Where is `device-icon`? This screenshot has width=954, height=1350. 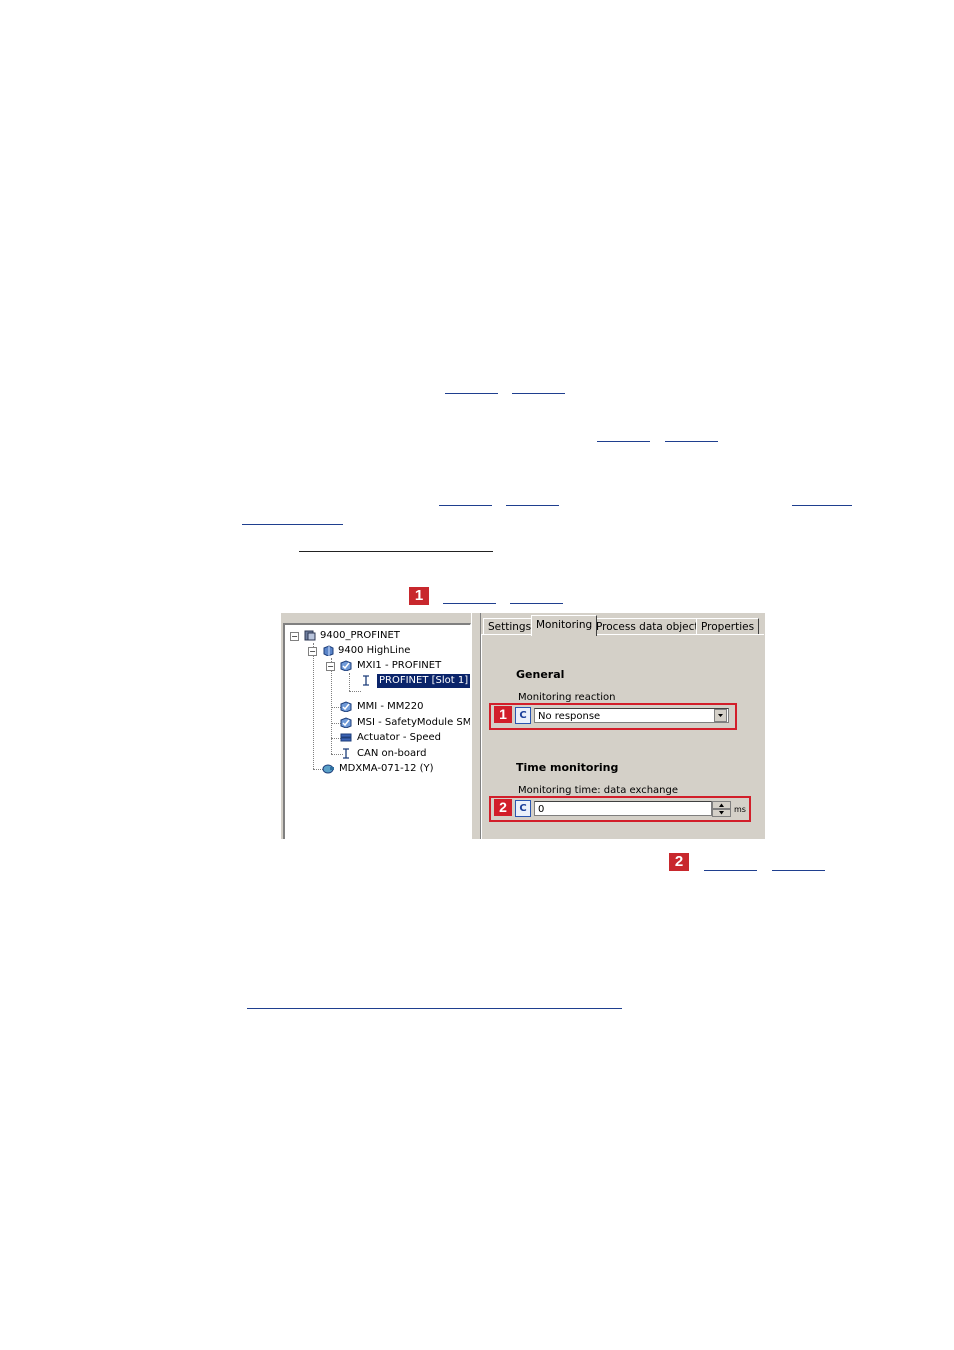 device-icon is located at coordinates (328, 650).